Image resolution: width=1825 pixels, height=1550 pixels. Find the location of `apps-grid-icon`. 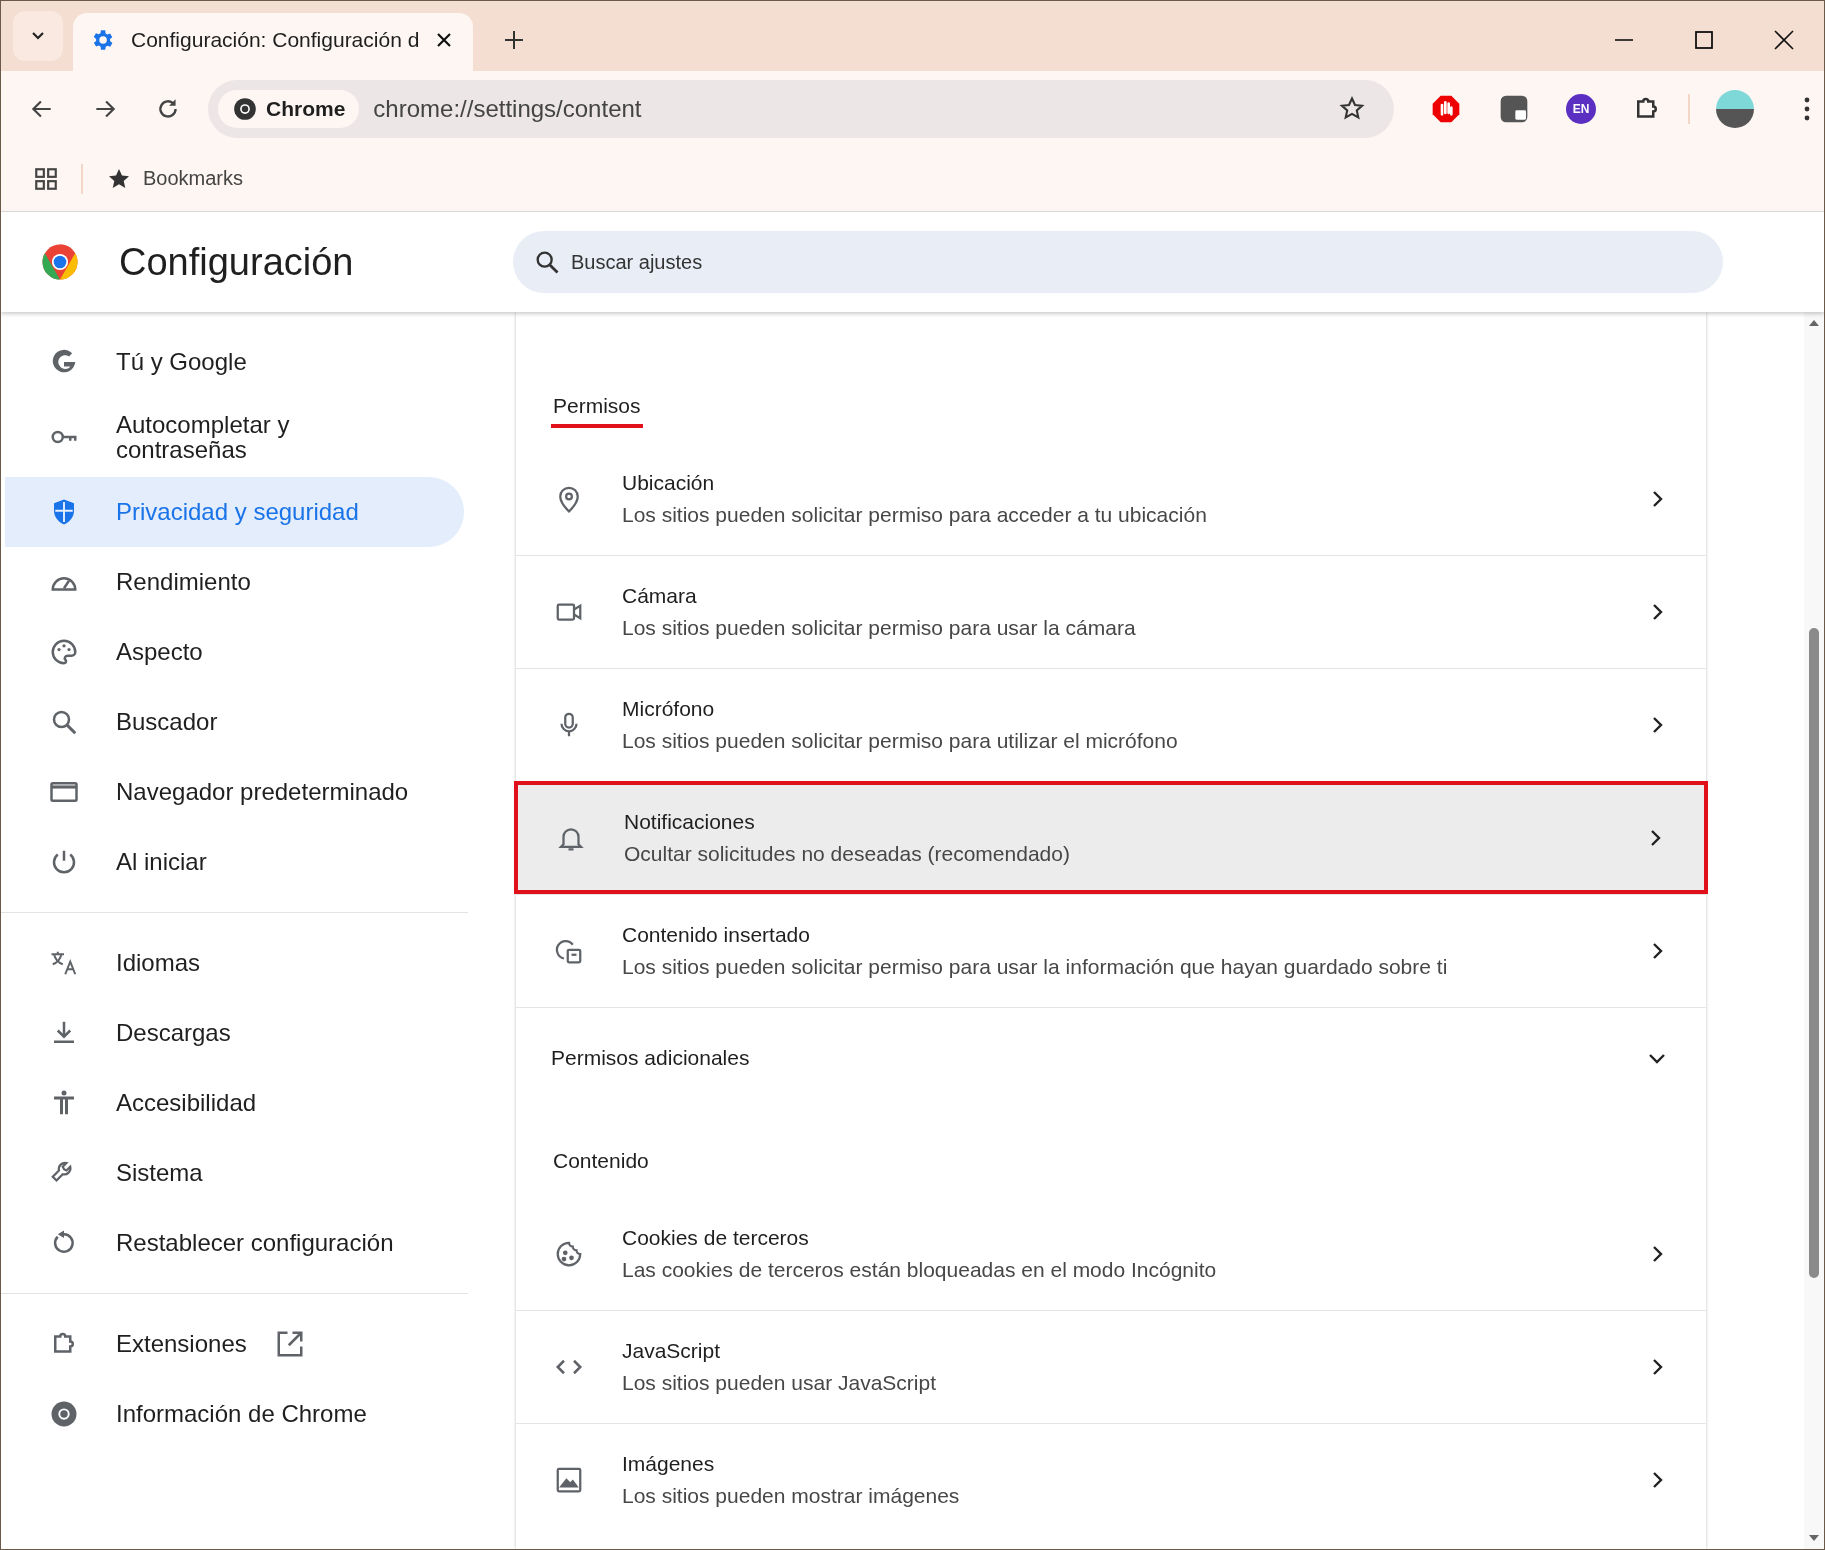

apps-grid-icon is located at coordinates (46, 178).